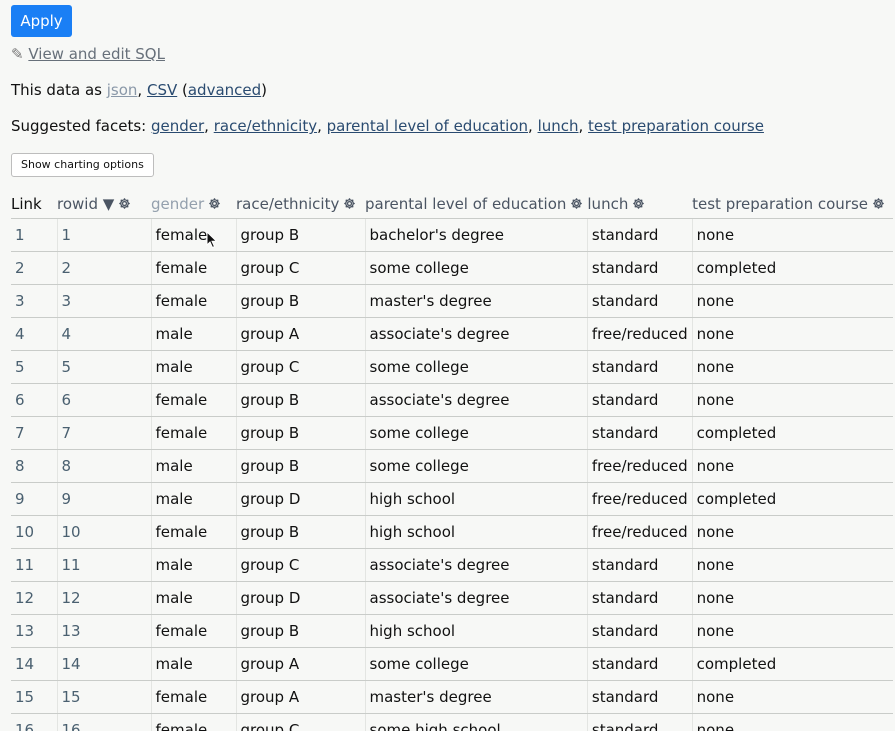 The width and height of the screenshot is (895, 731). I want to click on cell-link: 7, so click(34, 433).